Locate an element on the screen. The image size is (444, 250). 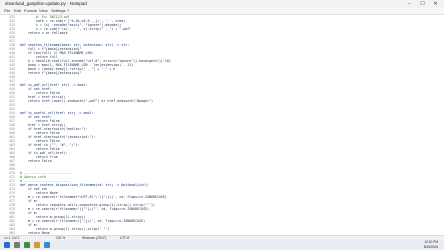
menu-settings: Settings is located at coordinates (58, 11).